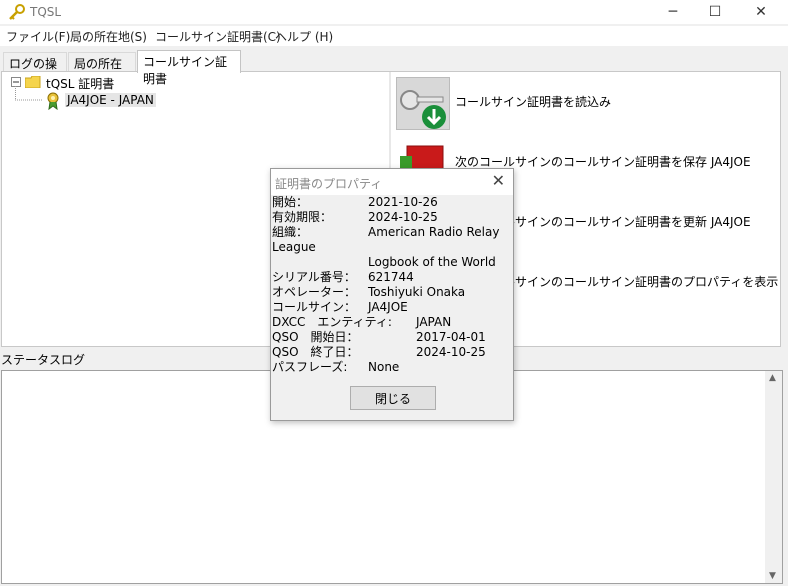 The image size is (788, 586). What do you see at coordinates (393, 398) in the screenshot?
I see `dialog-close-button: 閉じる` at bounding box center [393, 398].